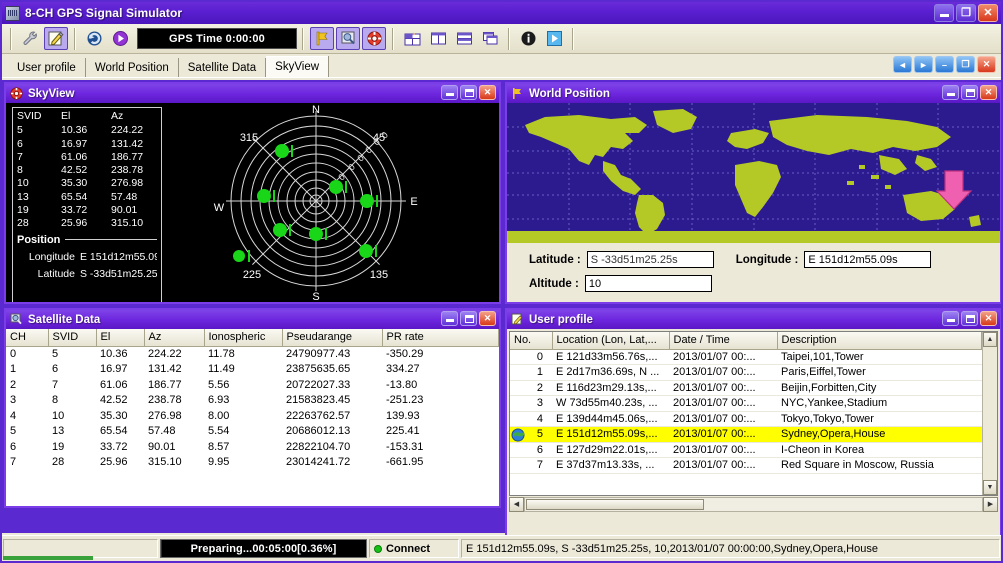 The height and width of the screenshot is (563, 1003). Describe the element at coordinates (55, 354) in the screenshot. I see `cell-svid: 5` at that location.